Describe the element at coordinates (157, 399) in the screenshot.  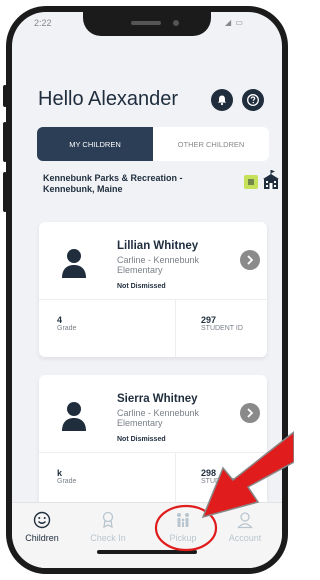
I see `child-name: Sierra Whitney` at that location.